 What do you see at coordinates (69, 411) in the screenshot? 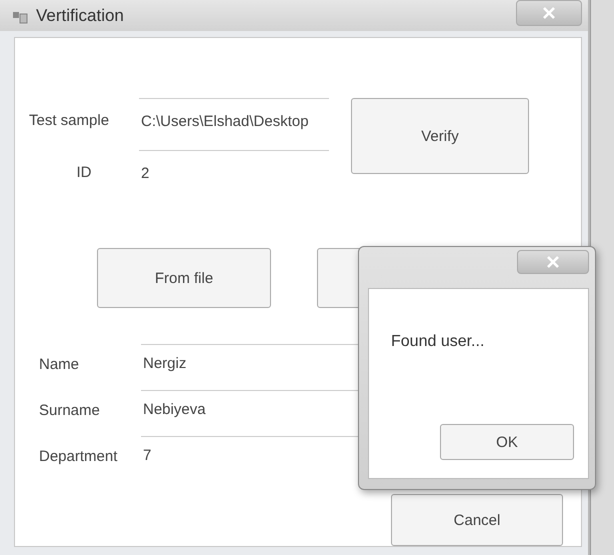
I see `field-label: Surname` at bounding box center [69, 411].